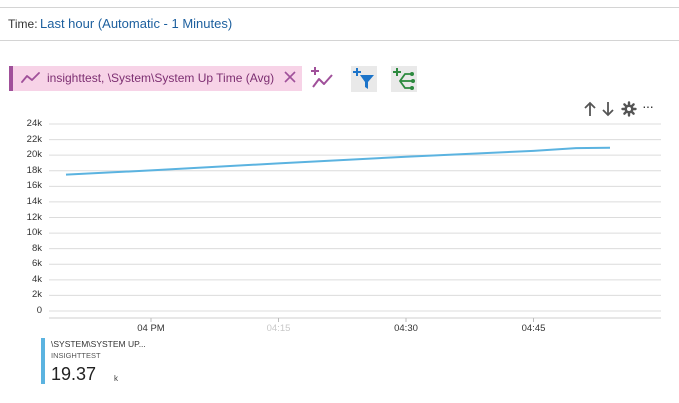 The width and height of the screenshot is (679, 403). I want to click on y-tick-label: 4k, so click(36, 279).